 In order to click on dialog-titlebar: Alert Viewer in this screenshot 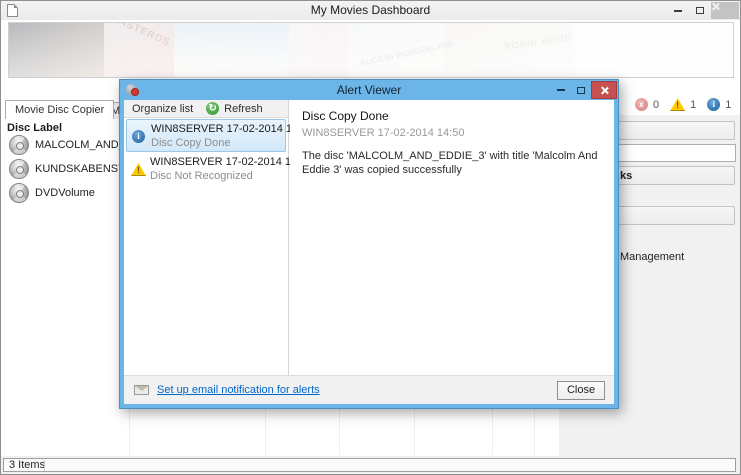, I will do `click(369, 90)`.